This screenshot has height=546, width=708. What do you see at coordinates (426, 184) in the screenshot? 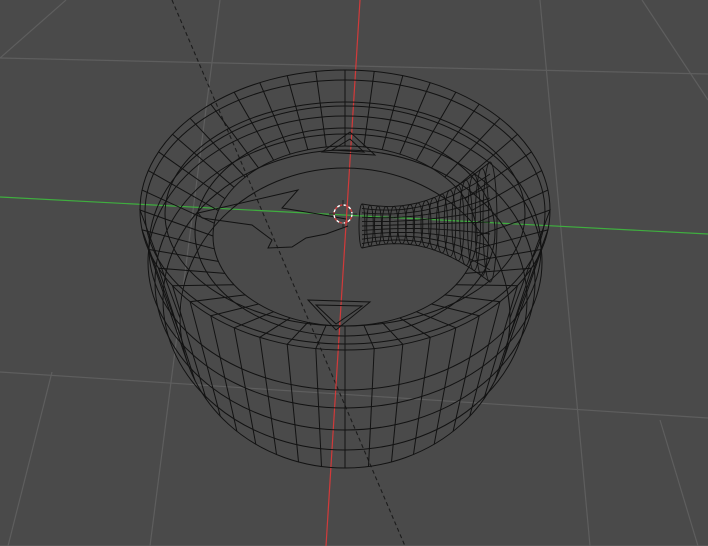
I see `handle-long-edge` at bounding box center [426, 184].